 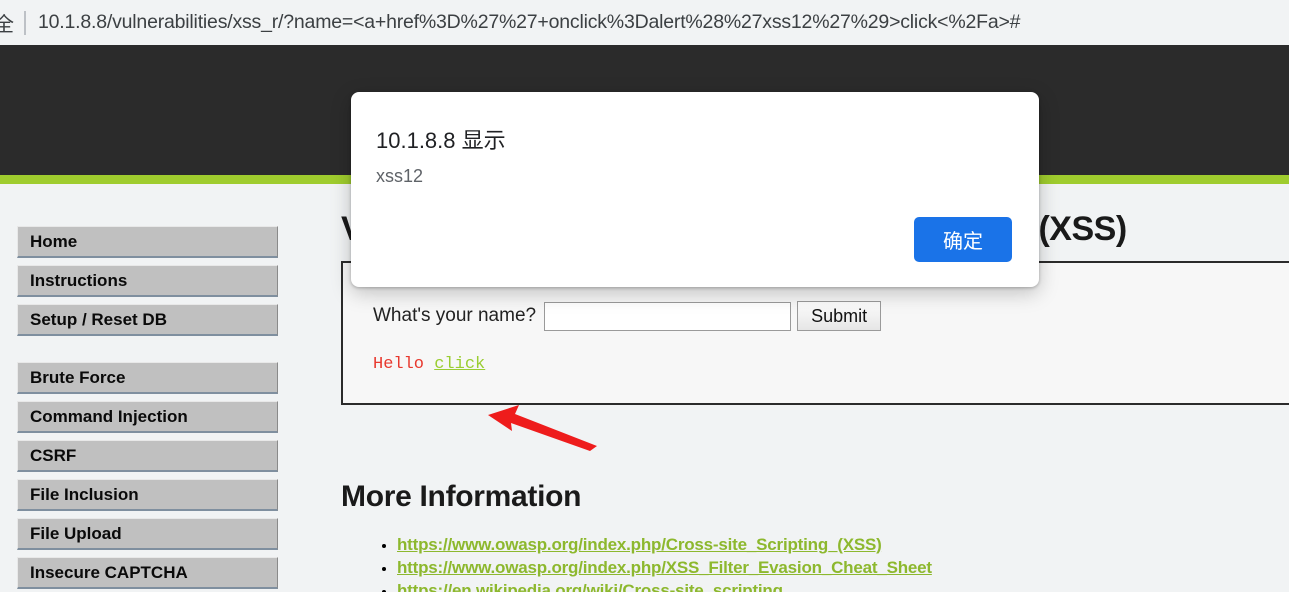 What do you see at coordinates (79, 280) in the screenshot?
I see `sidebar-item-label: Instructions` at bounding box center [79, 280].